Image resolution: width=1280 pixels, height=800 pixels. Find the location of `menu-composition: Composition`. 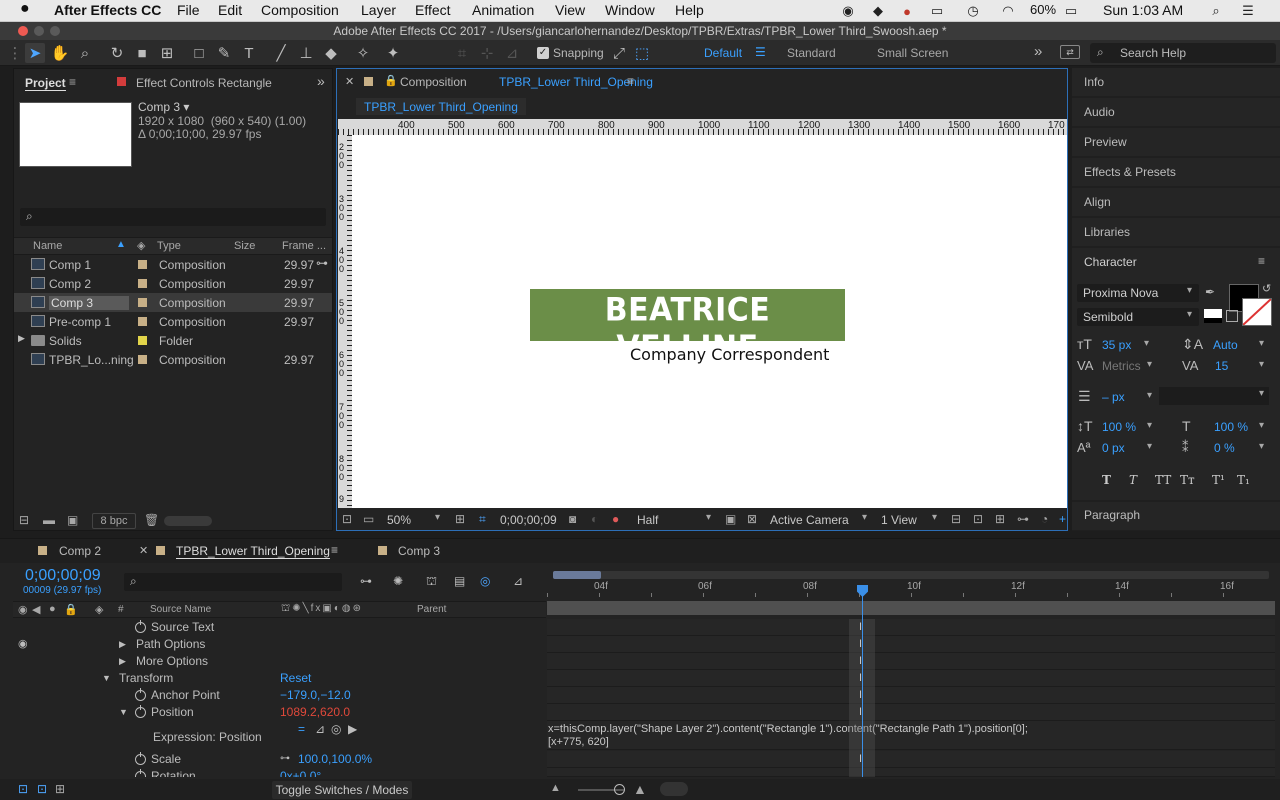

menu-composition: Composition is located at coordinates (300, 10).